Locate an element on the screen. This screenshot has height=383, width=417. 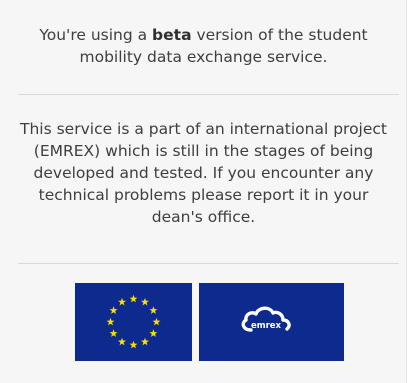
logos-row: emrex is located at coordinates (209, 322).